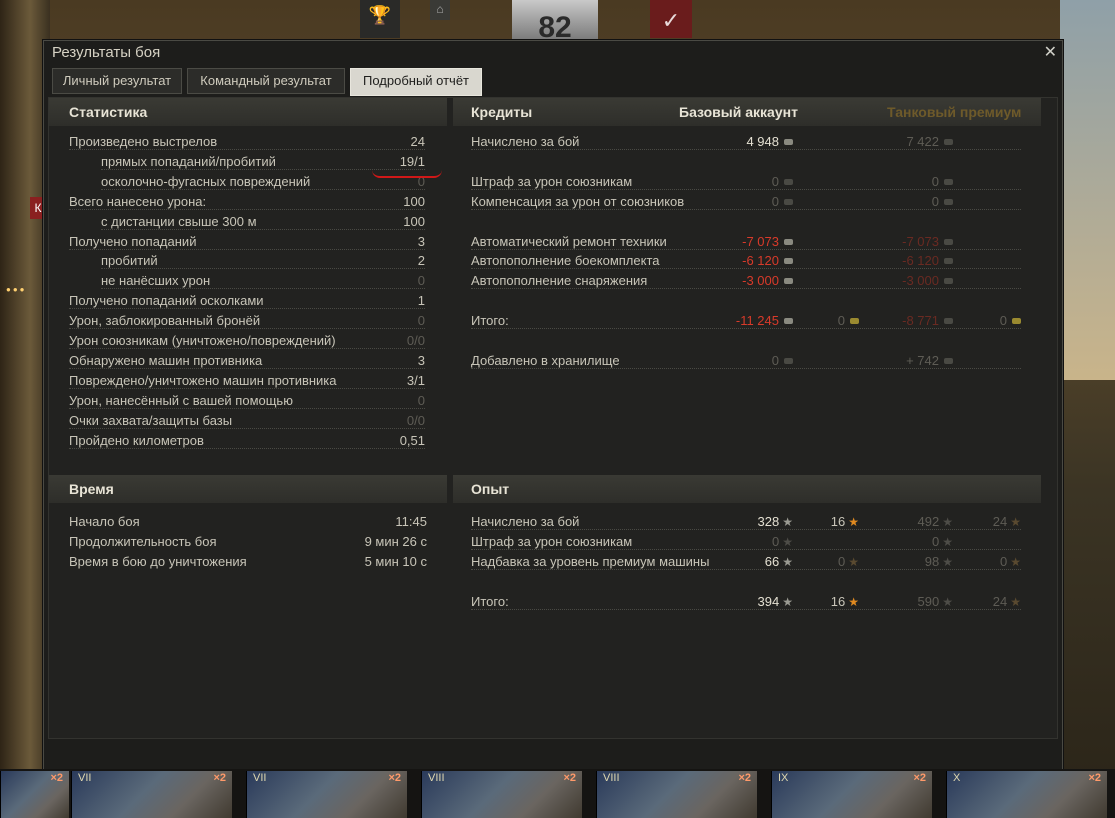 This screenshot has width=1115, height=818. What do you see at coordinates (266, 81) in the screenshot?
I see `tab-team-result: Командный результат` at bounding box center [266, 81].